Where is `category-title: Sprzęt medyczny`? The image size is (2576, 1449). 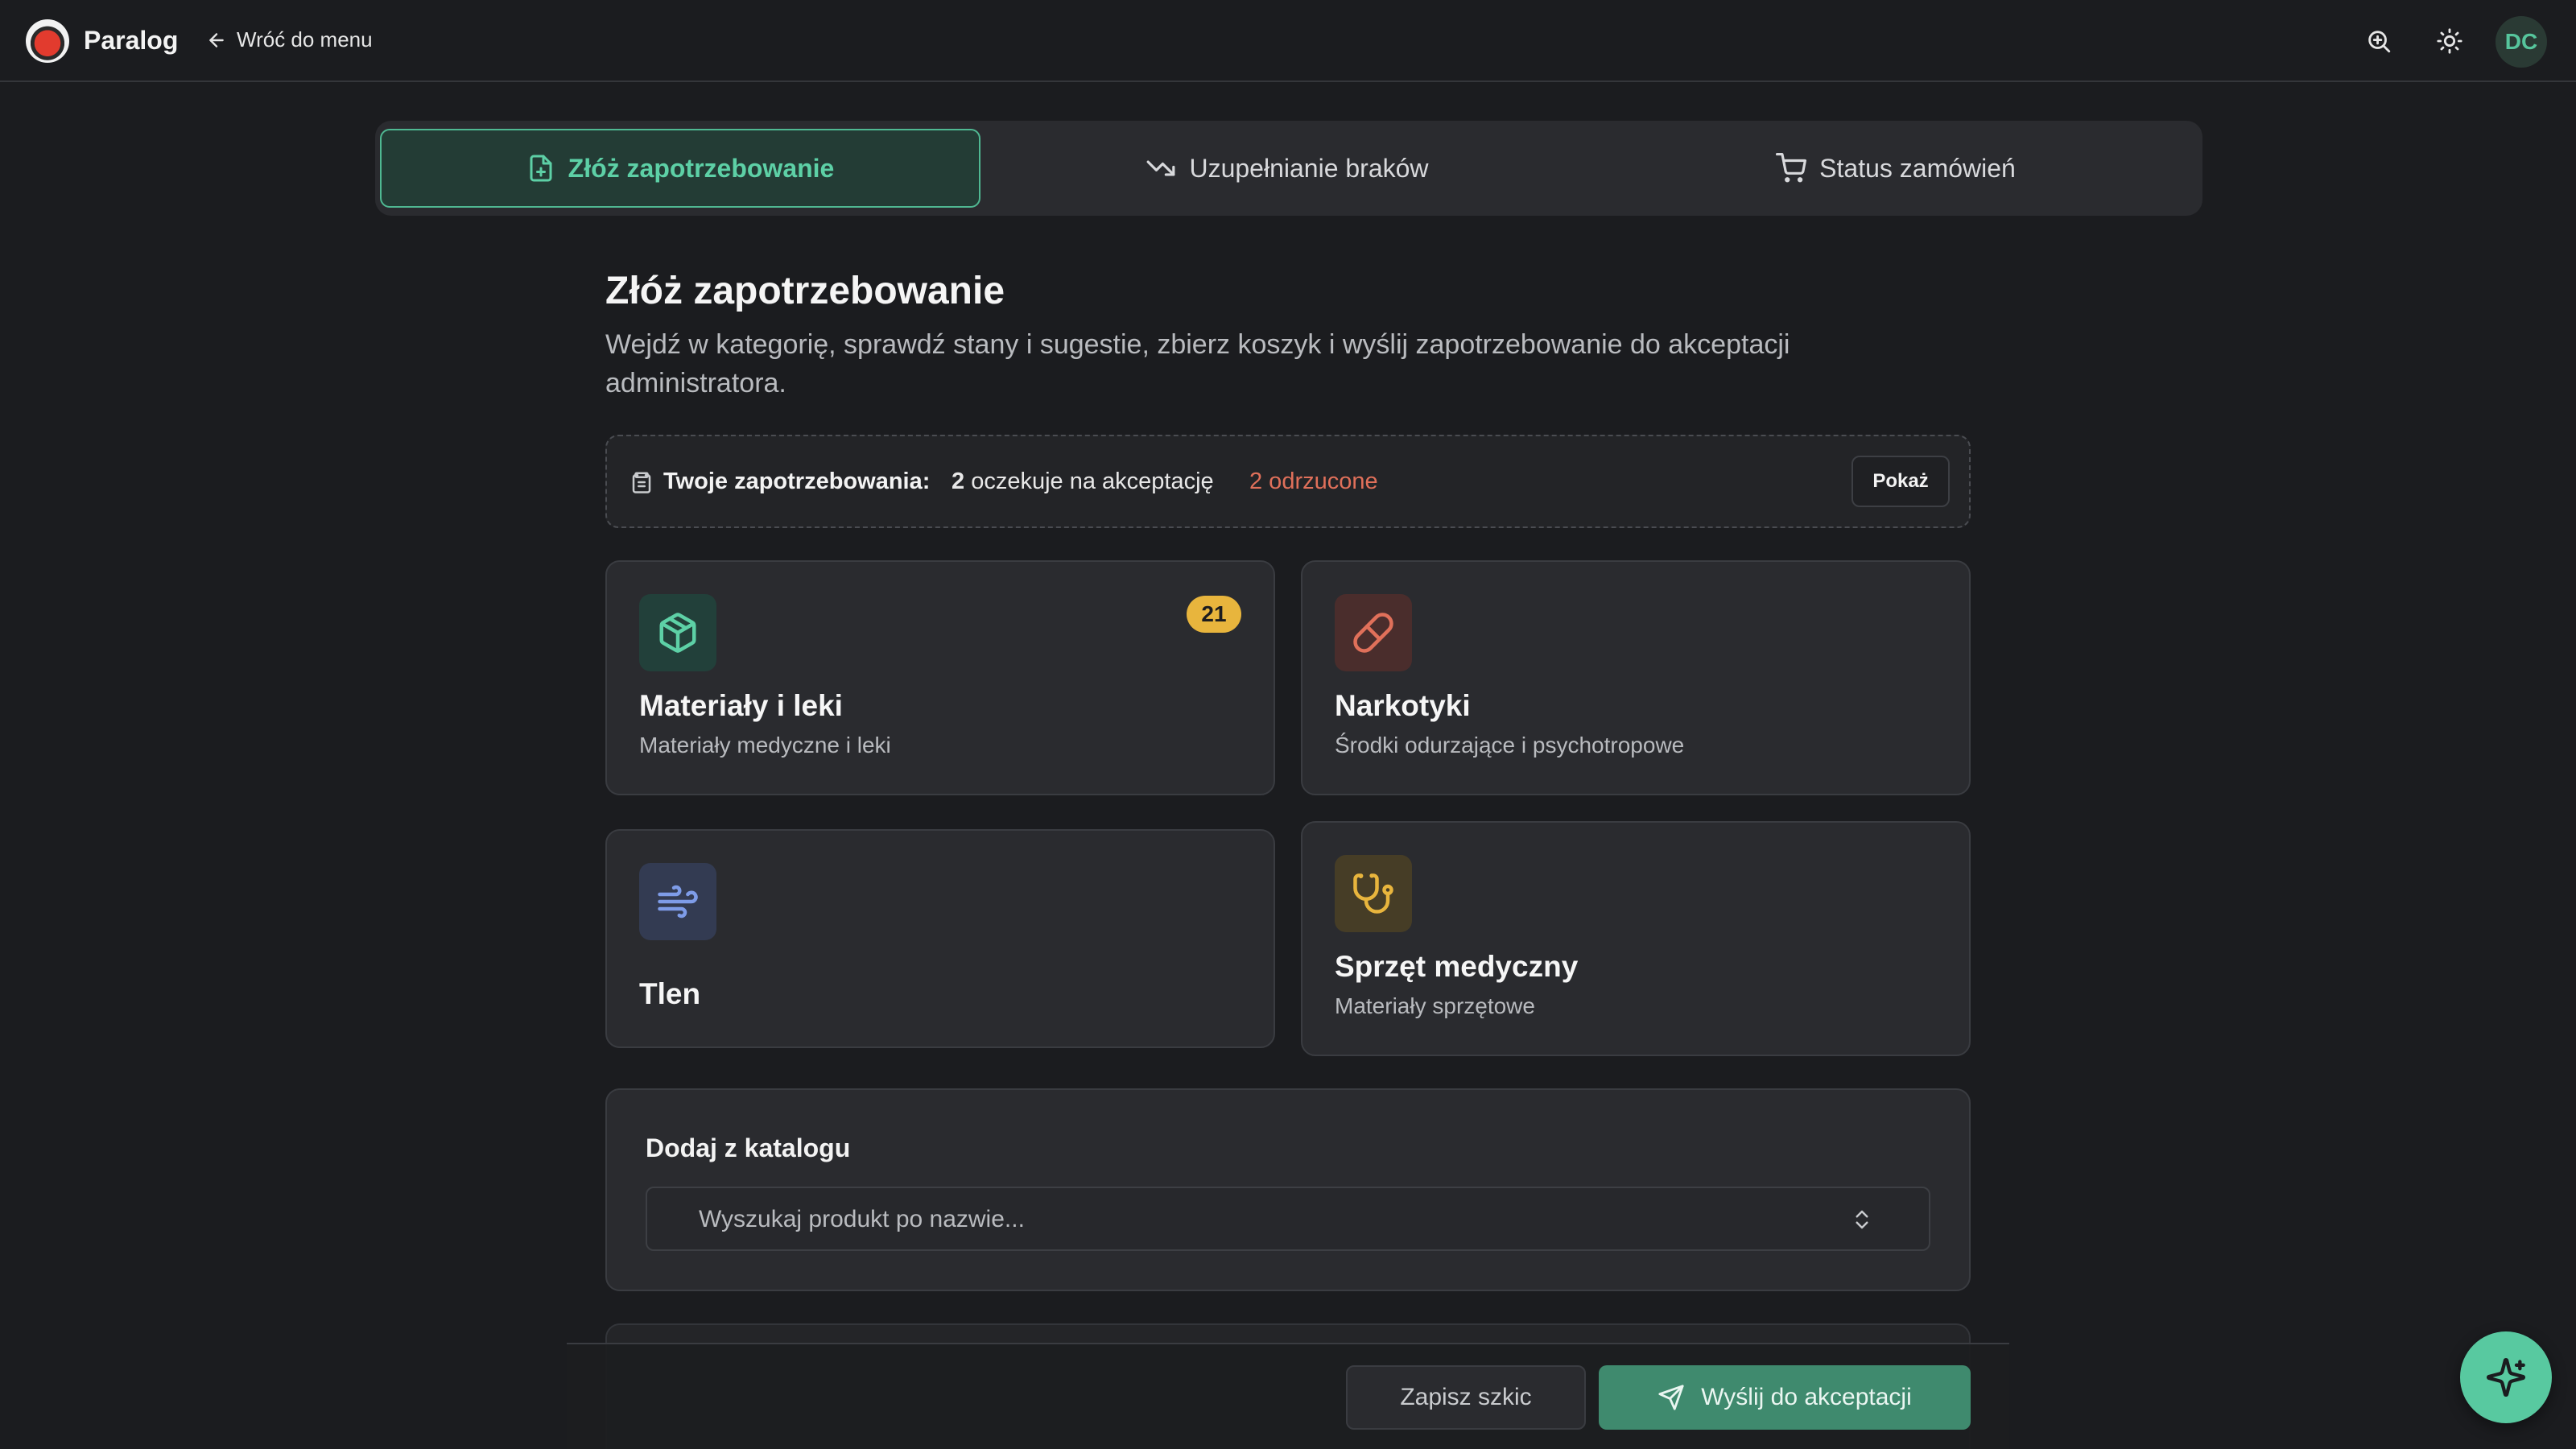 category-title: Sprzęt medyczny is located at coordinates (1457, 966).